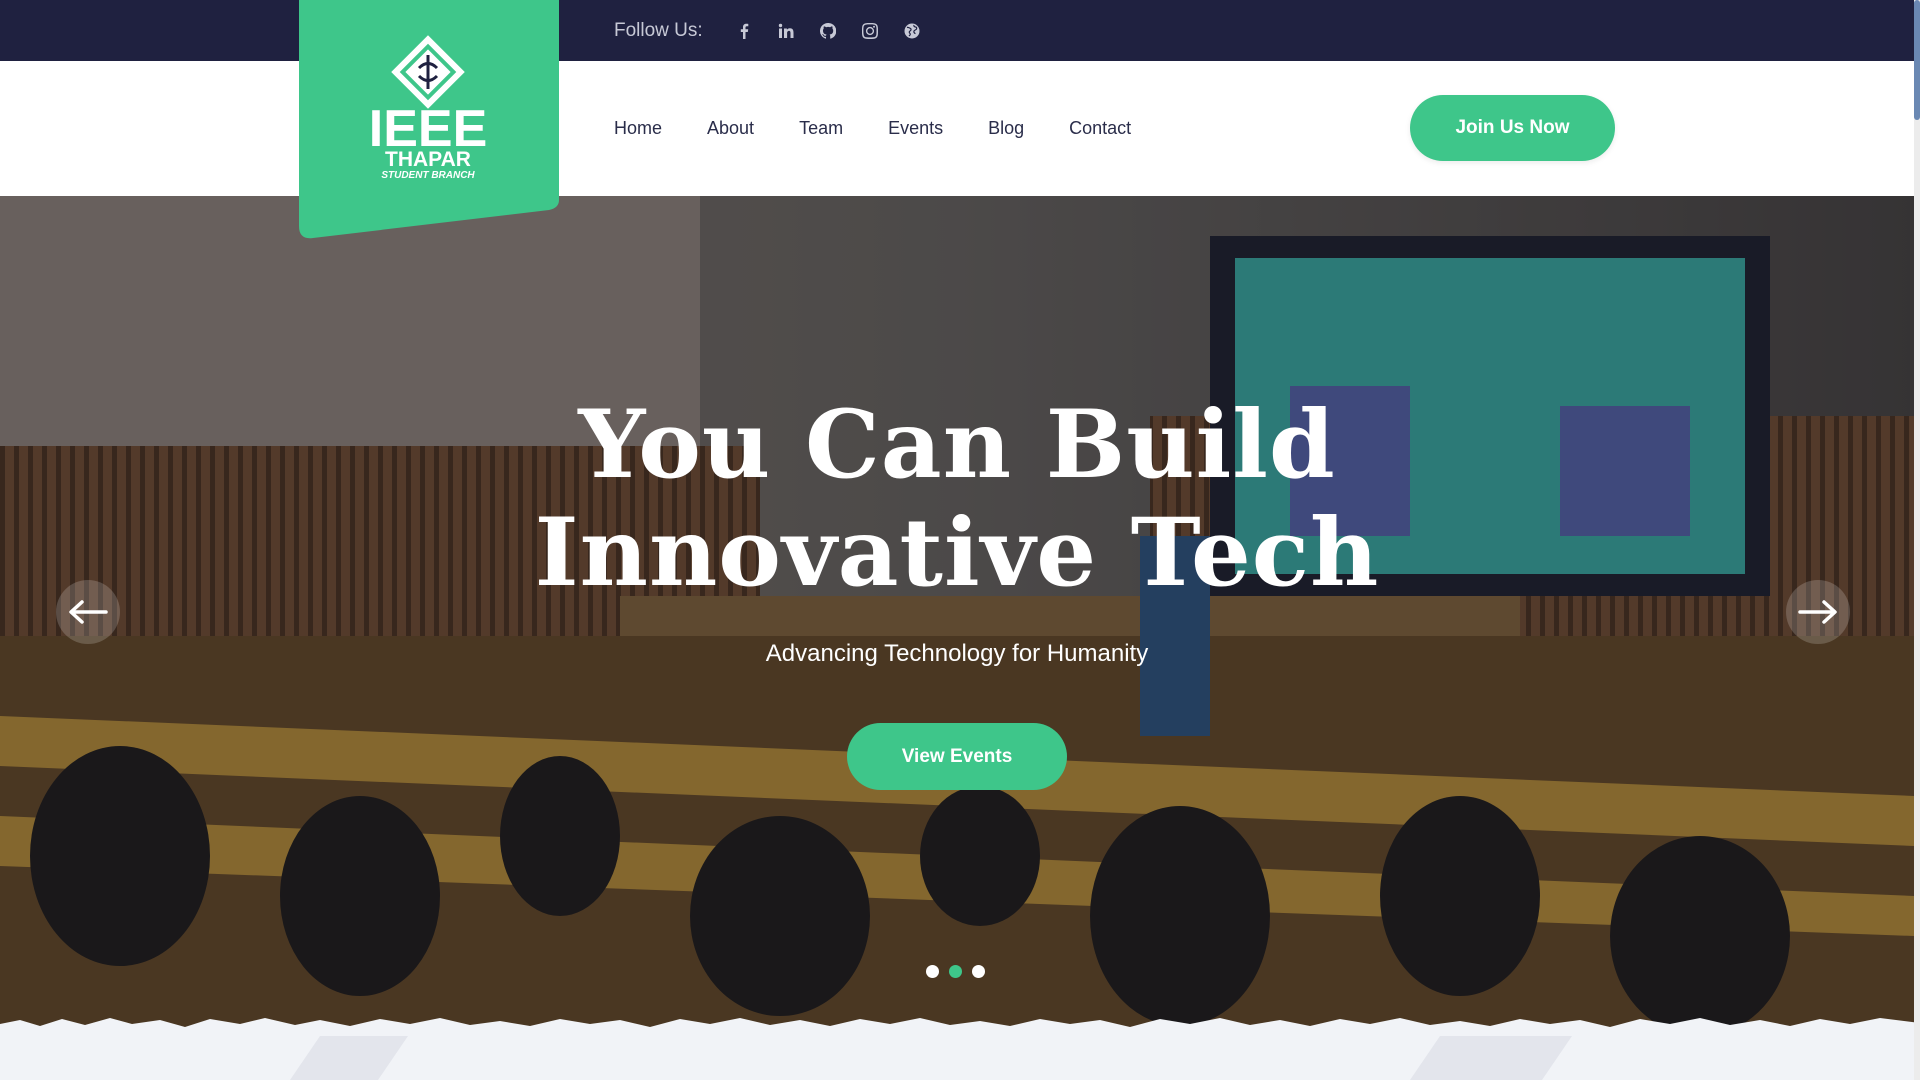 The width and height of the screenshot is (1920, 1080). I want to click on globe-icon, so click(912, 31).